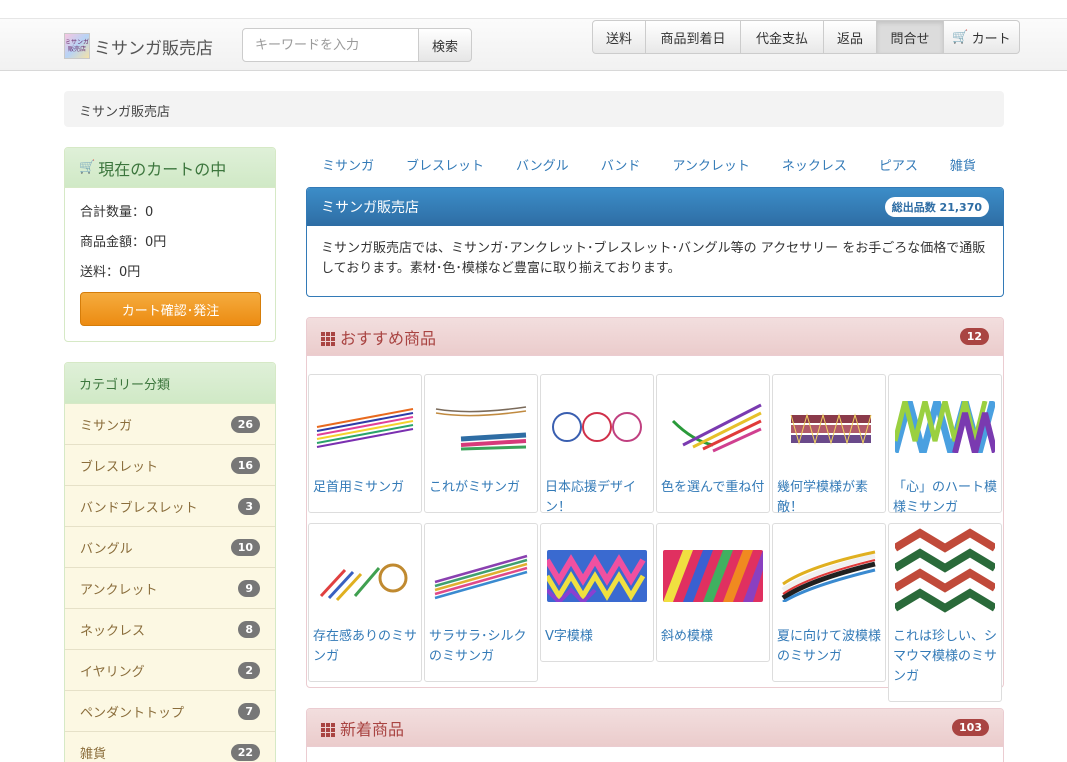 This screenshot has width=1067, height=762. I want to click on cart-quantity: 合計数量：0, so click(117, 212).